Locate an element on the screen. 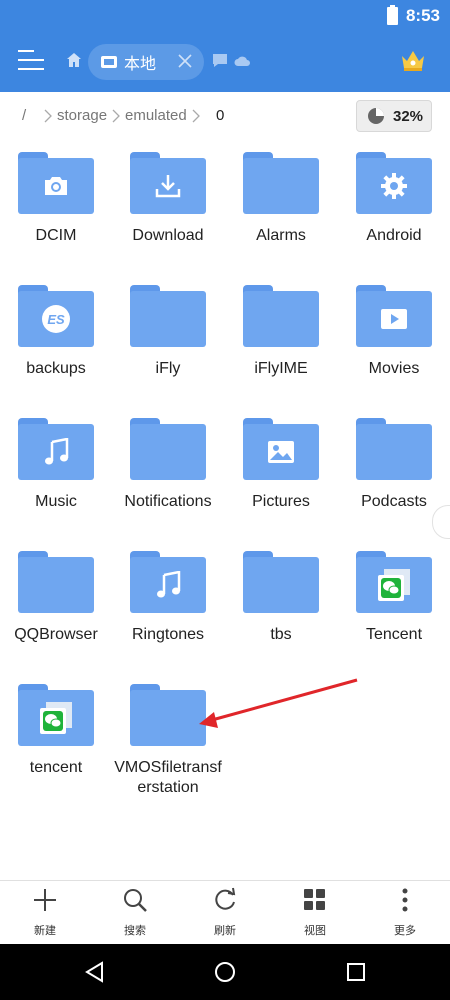  folder-name: Music is located at coordinates (56, 501).